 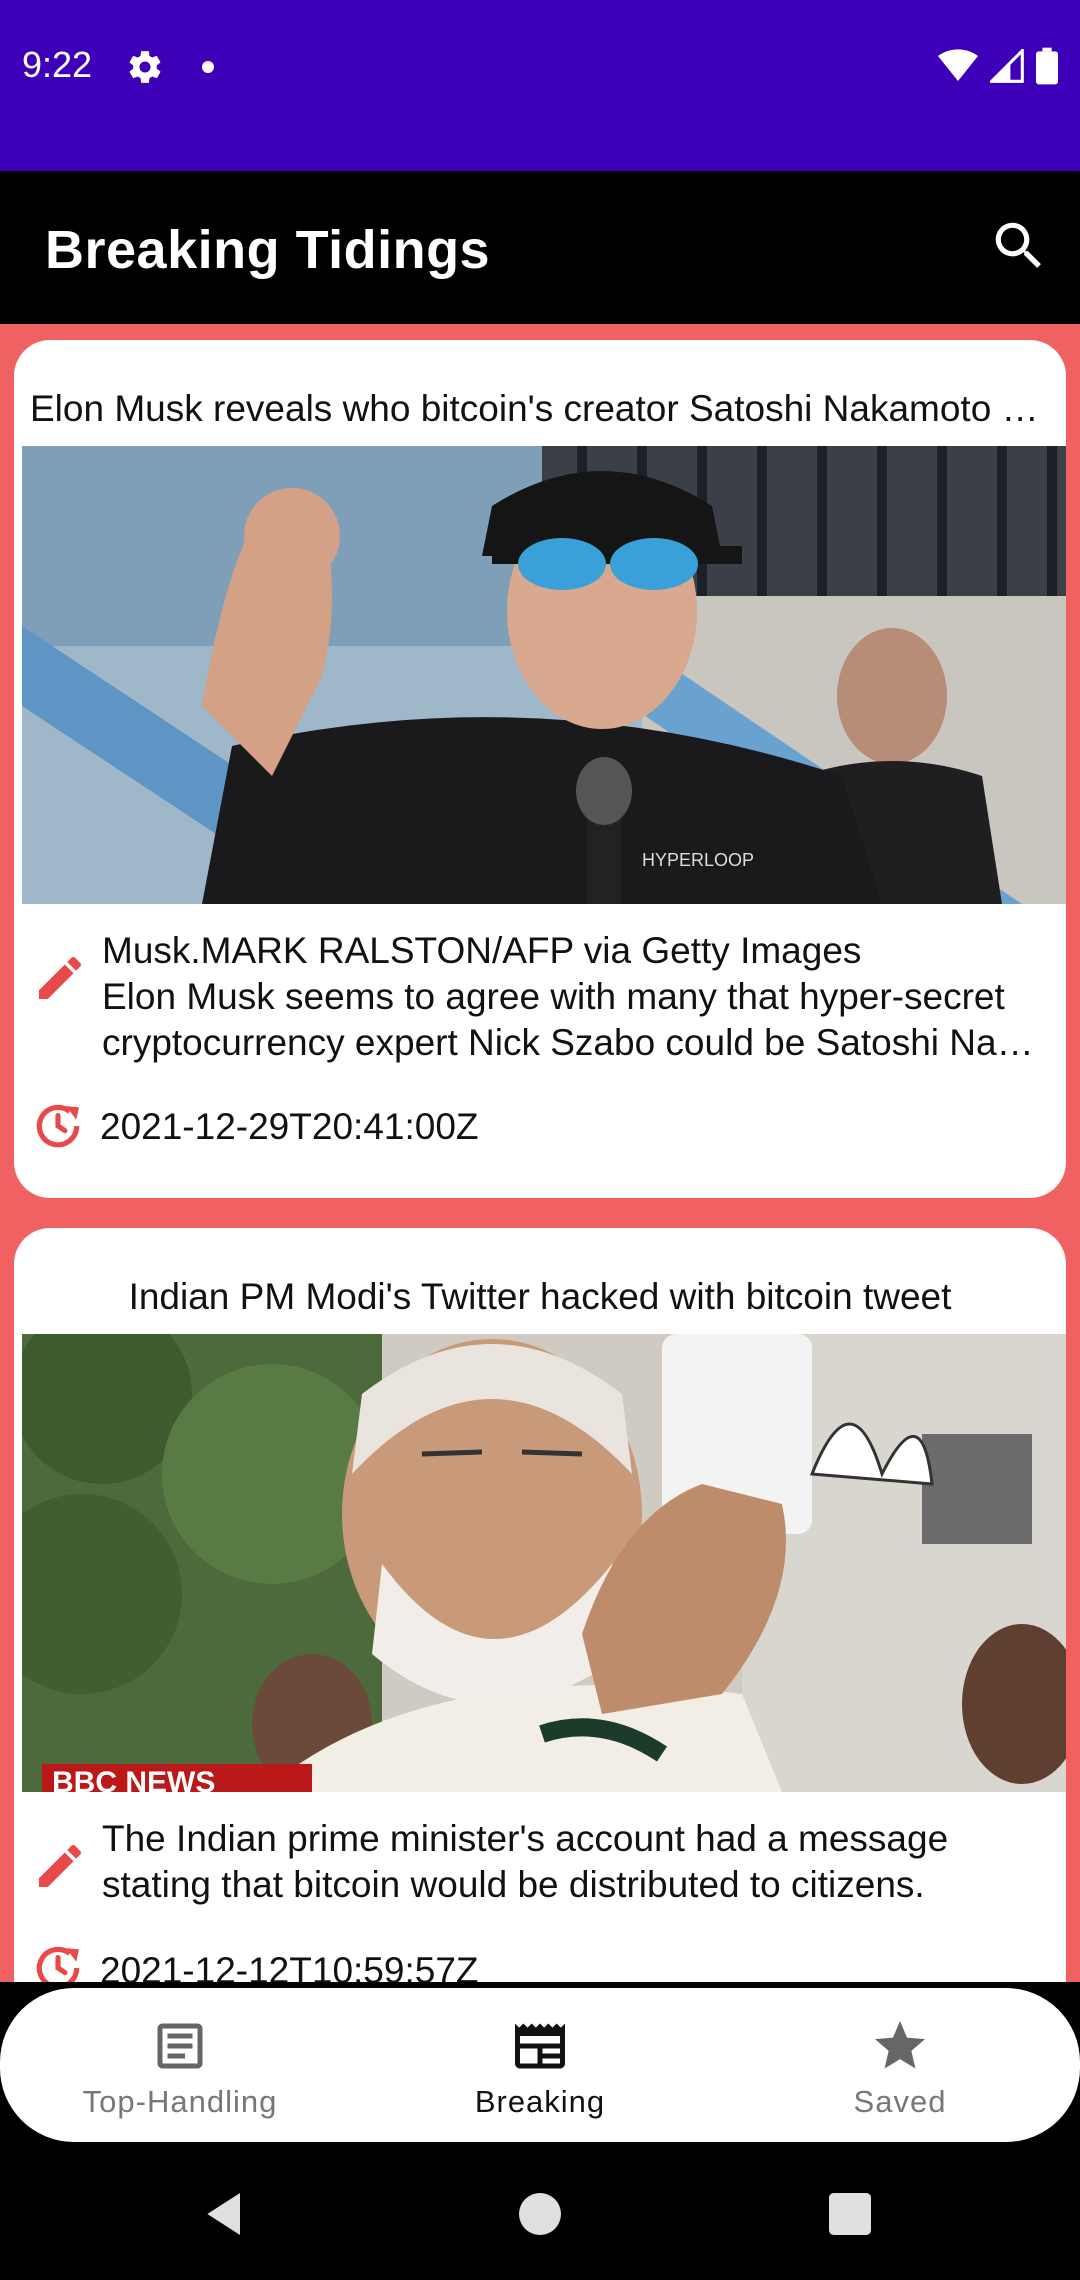 What do you see at coordinates (540, 2101) in the screenshot?
I see `nav-label: Breaking` at bounding box center [540, 2101].